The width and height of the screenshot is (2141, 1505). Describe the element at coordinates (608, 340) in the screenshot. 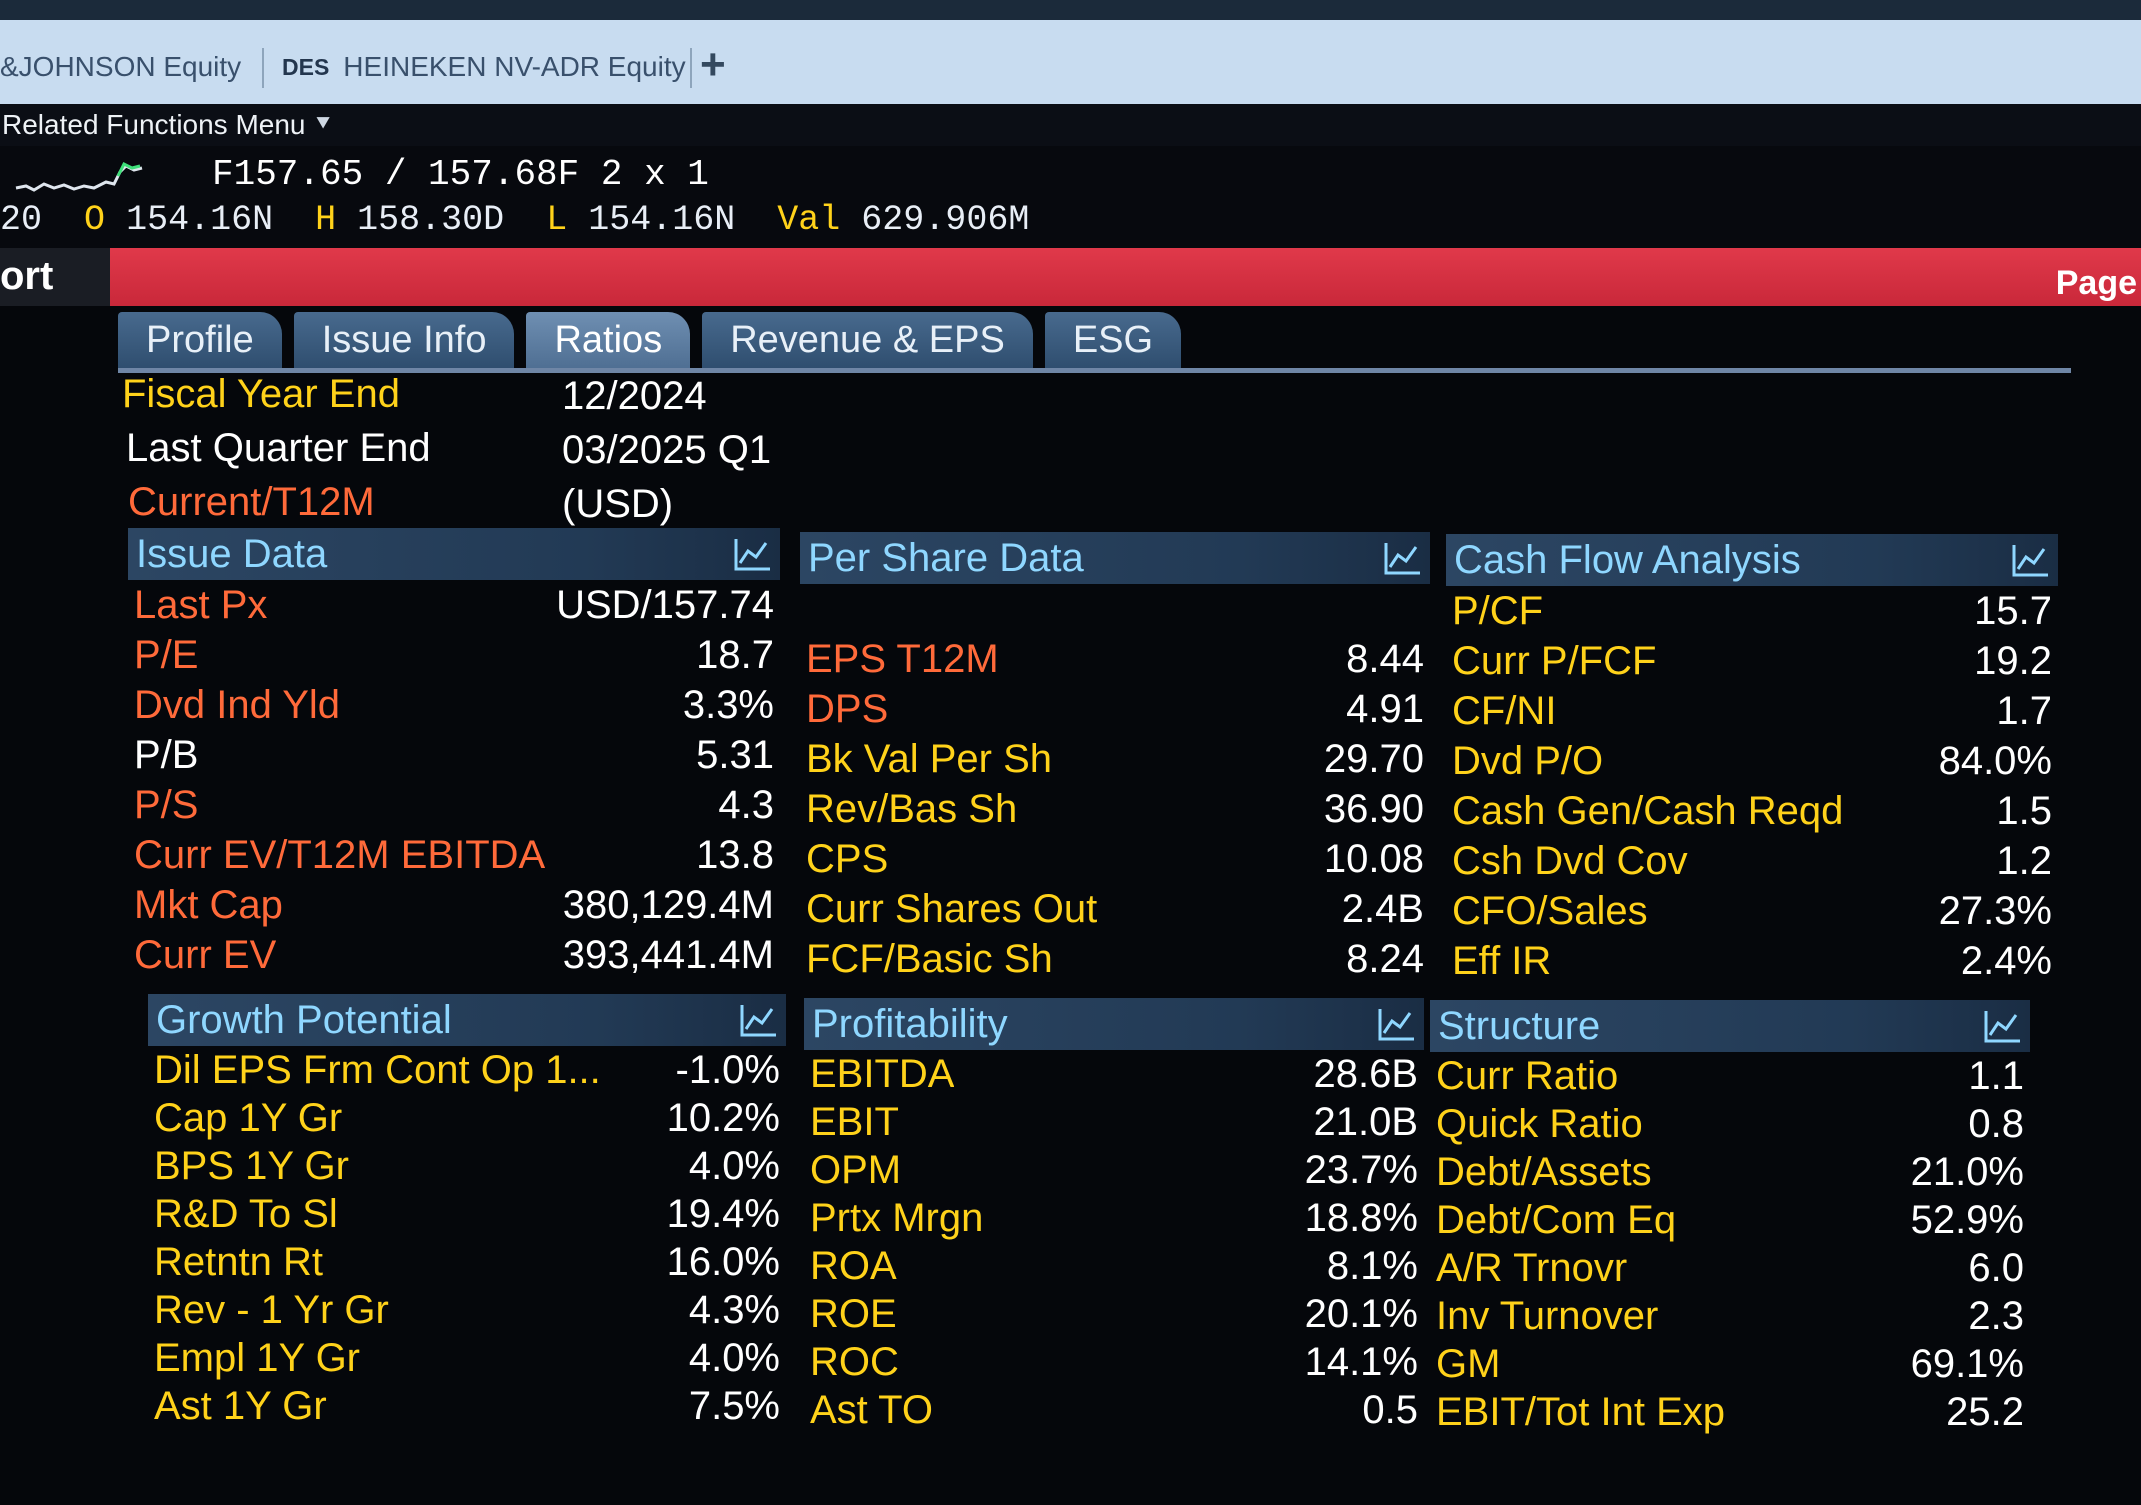

I see `tab-ratios: Ratios` at that location.